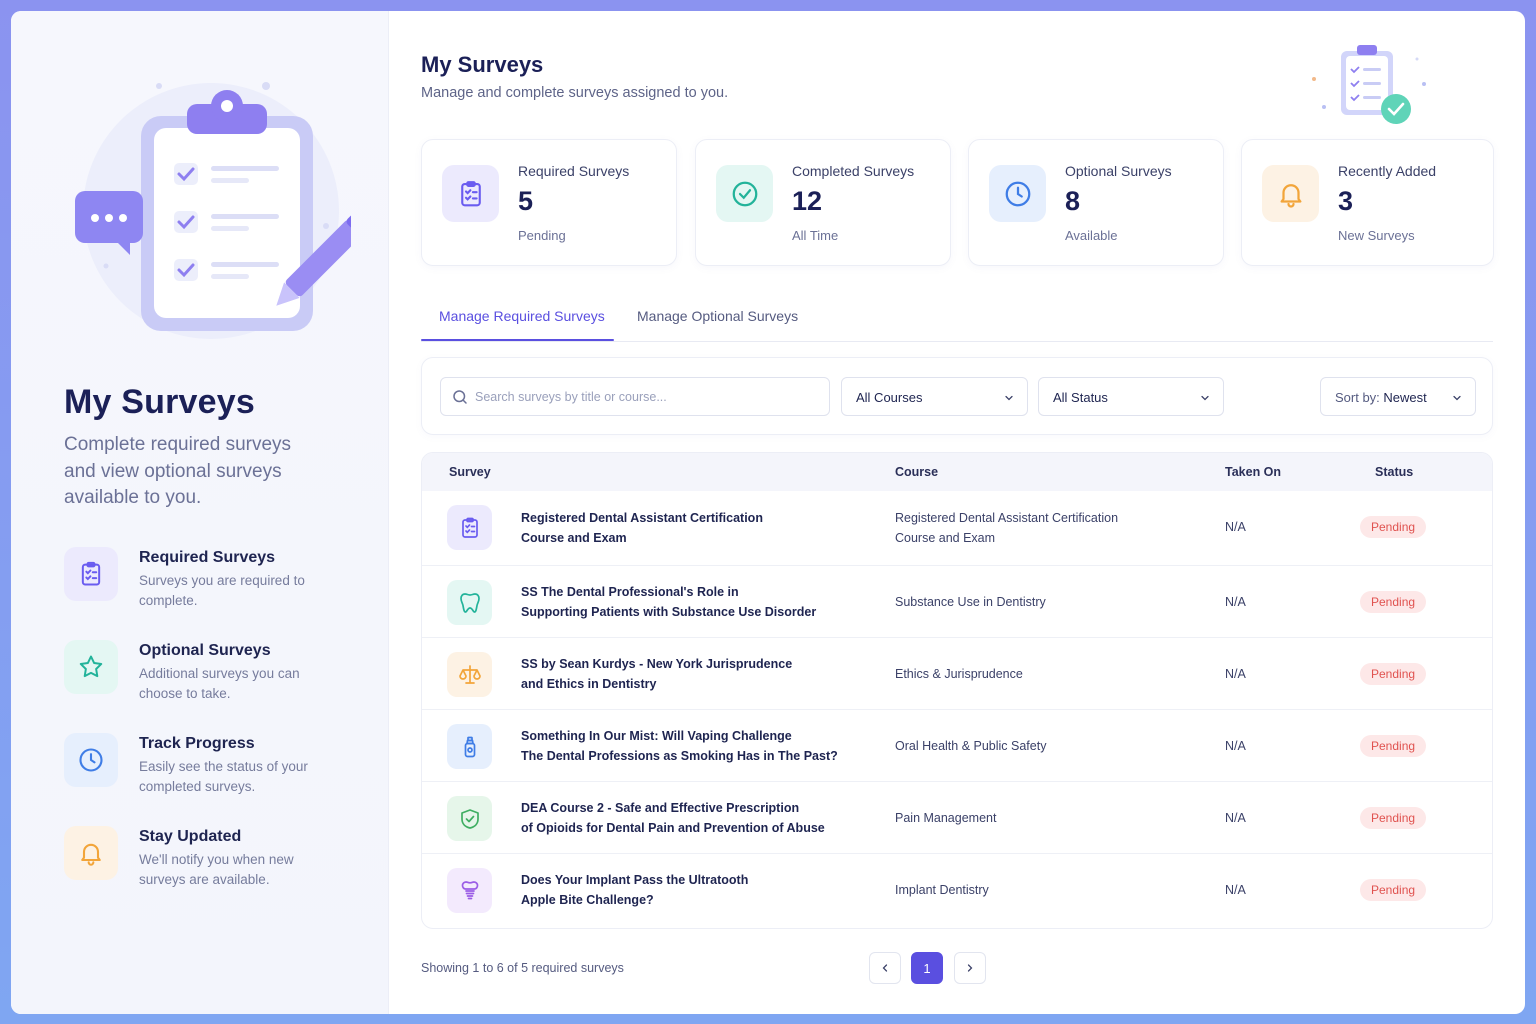 This screenshot has height=1024, width=1536. Describe the element at coordinates (190, 836) in the screenshot. I see `feature-title: Stay Updated` at that location.